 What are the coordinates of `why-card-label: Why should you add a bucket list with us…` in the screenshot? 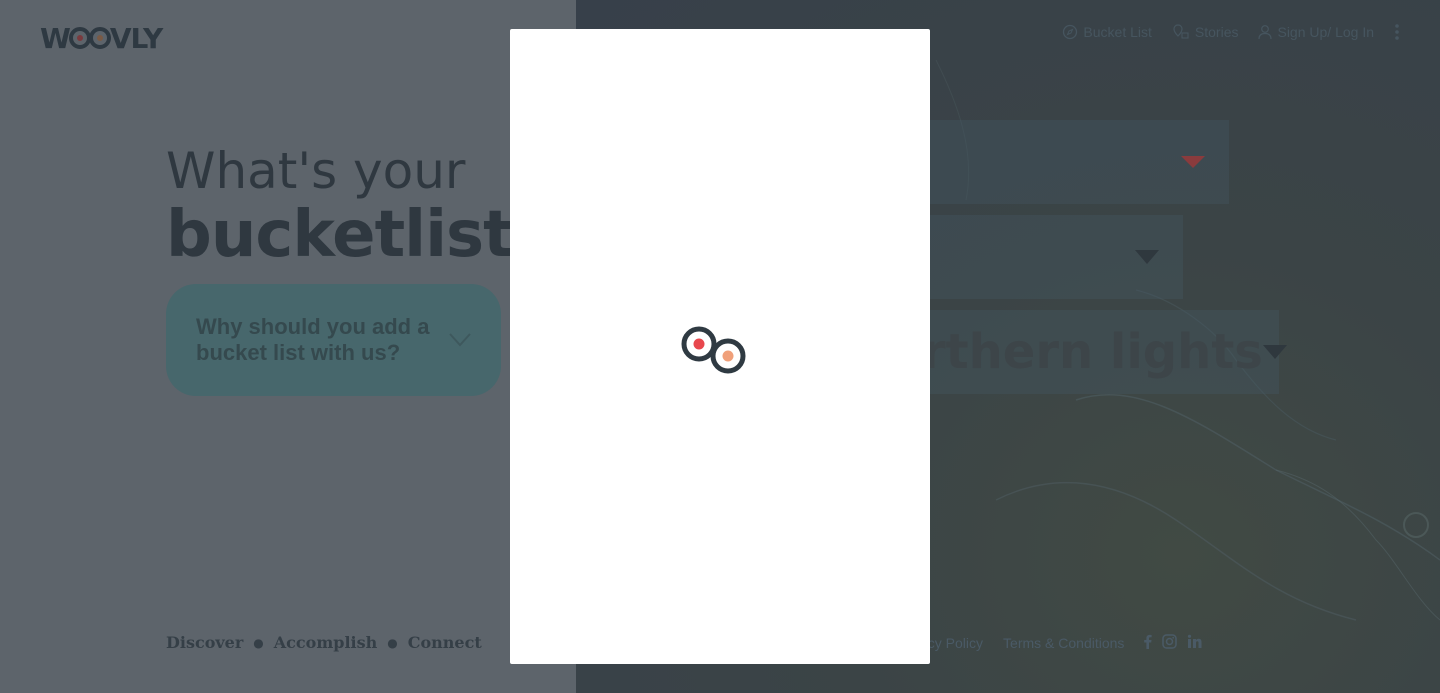 It's located at (313, 339).